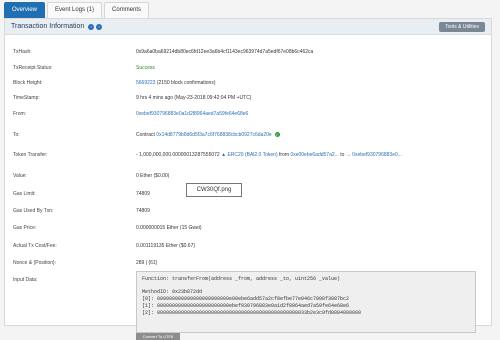 The width and height of the screenshot is (500, 340). Describe the element at coordinates (342, 155) in the screenshot. I see `token-to-text: to` at that location.